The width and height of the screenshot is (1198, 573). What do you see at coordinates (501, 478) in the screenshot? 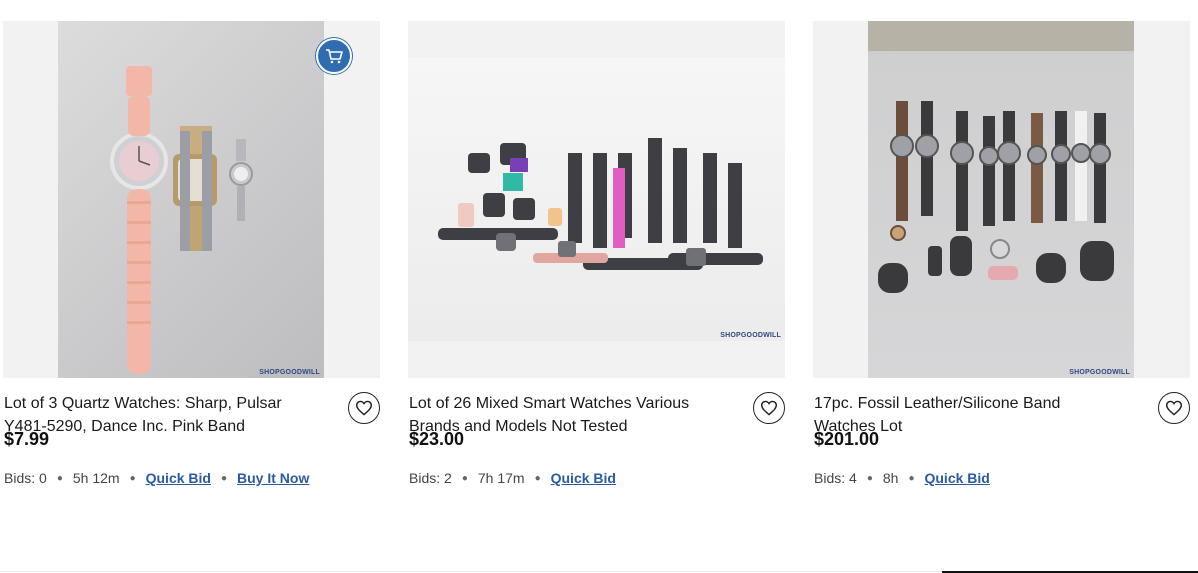
I see `time-left: 7h 17m` at bounding box center [501, 478].